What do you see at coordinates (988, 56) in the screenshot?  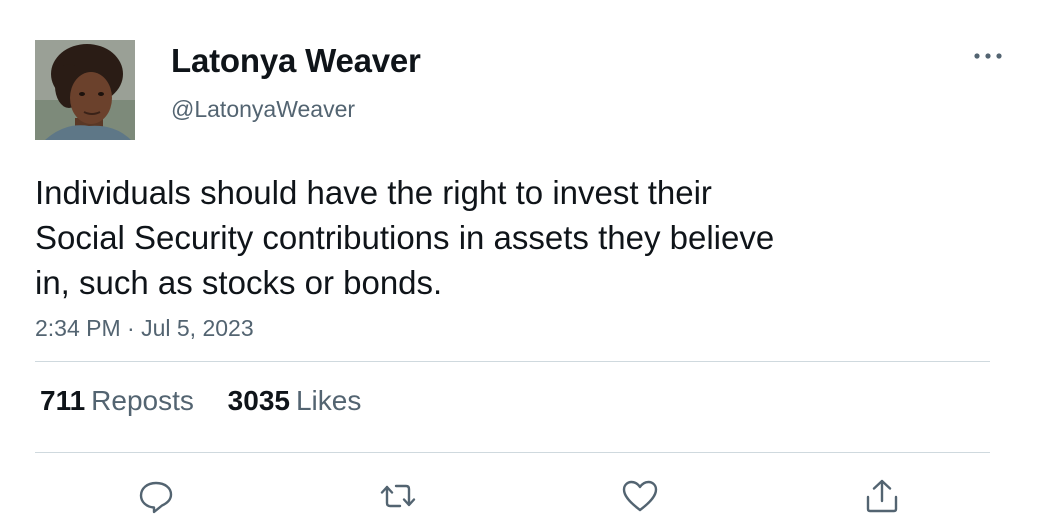 I see `more-options-icon` at bounding box center [988, 56].